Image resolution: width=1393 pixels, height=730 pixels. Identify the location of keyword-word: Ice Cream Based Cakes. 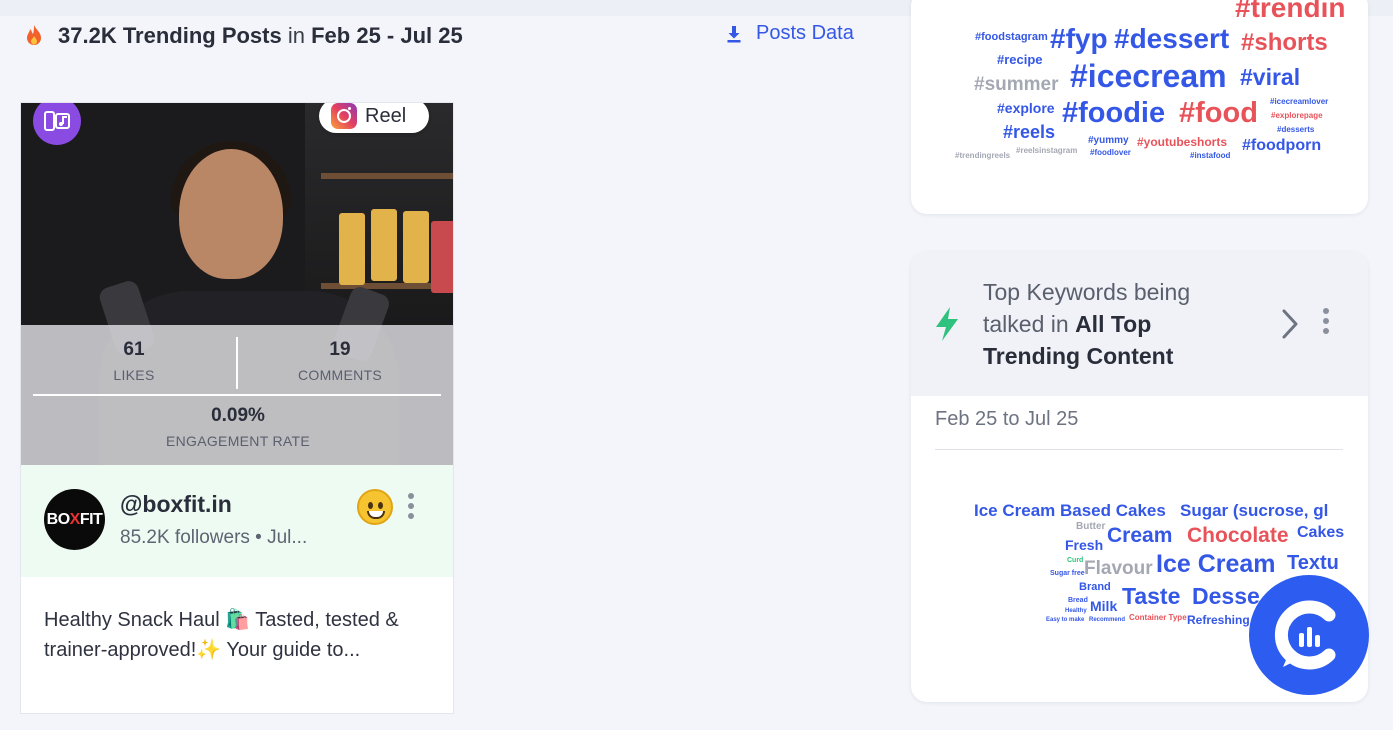
(1070, 510).